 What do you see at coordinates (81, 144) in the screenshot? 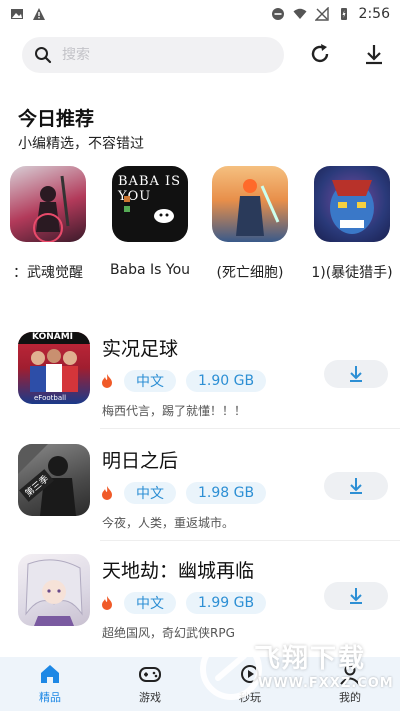
I see `section-subtitle: 小编精选，不容错过` at bounding box center [81, 144].